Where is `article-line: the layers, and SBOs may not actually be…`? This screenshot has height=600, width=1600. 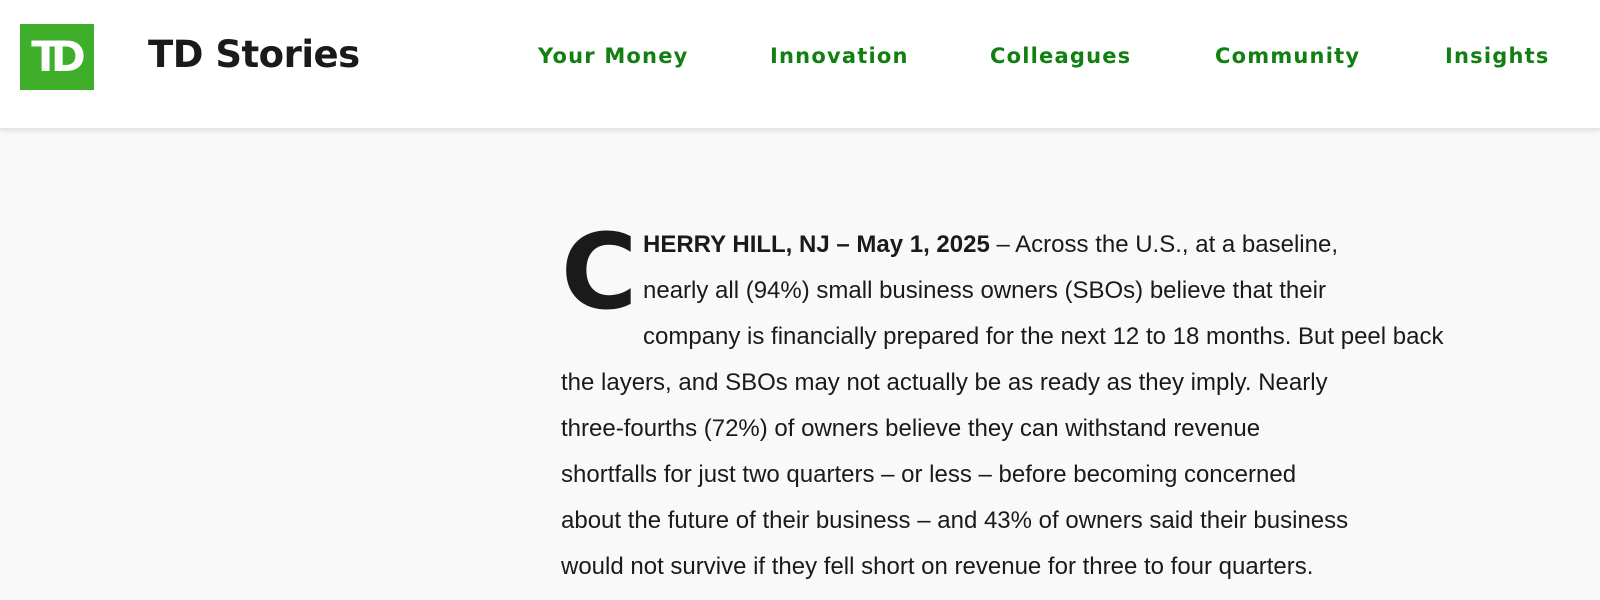 article-line: the layers, and SBOs may not actually be… is located at coordinates (944, 382).